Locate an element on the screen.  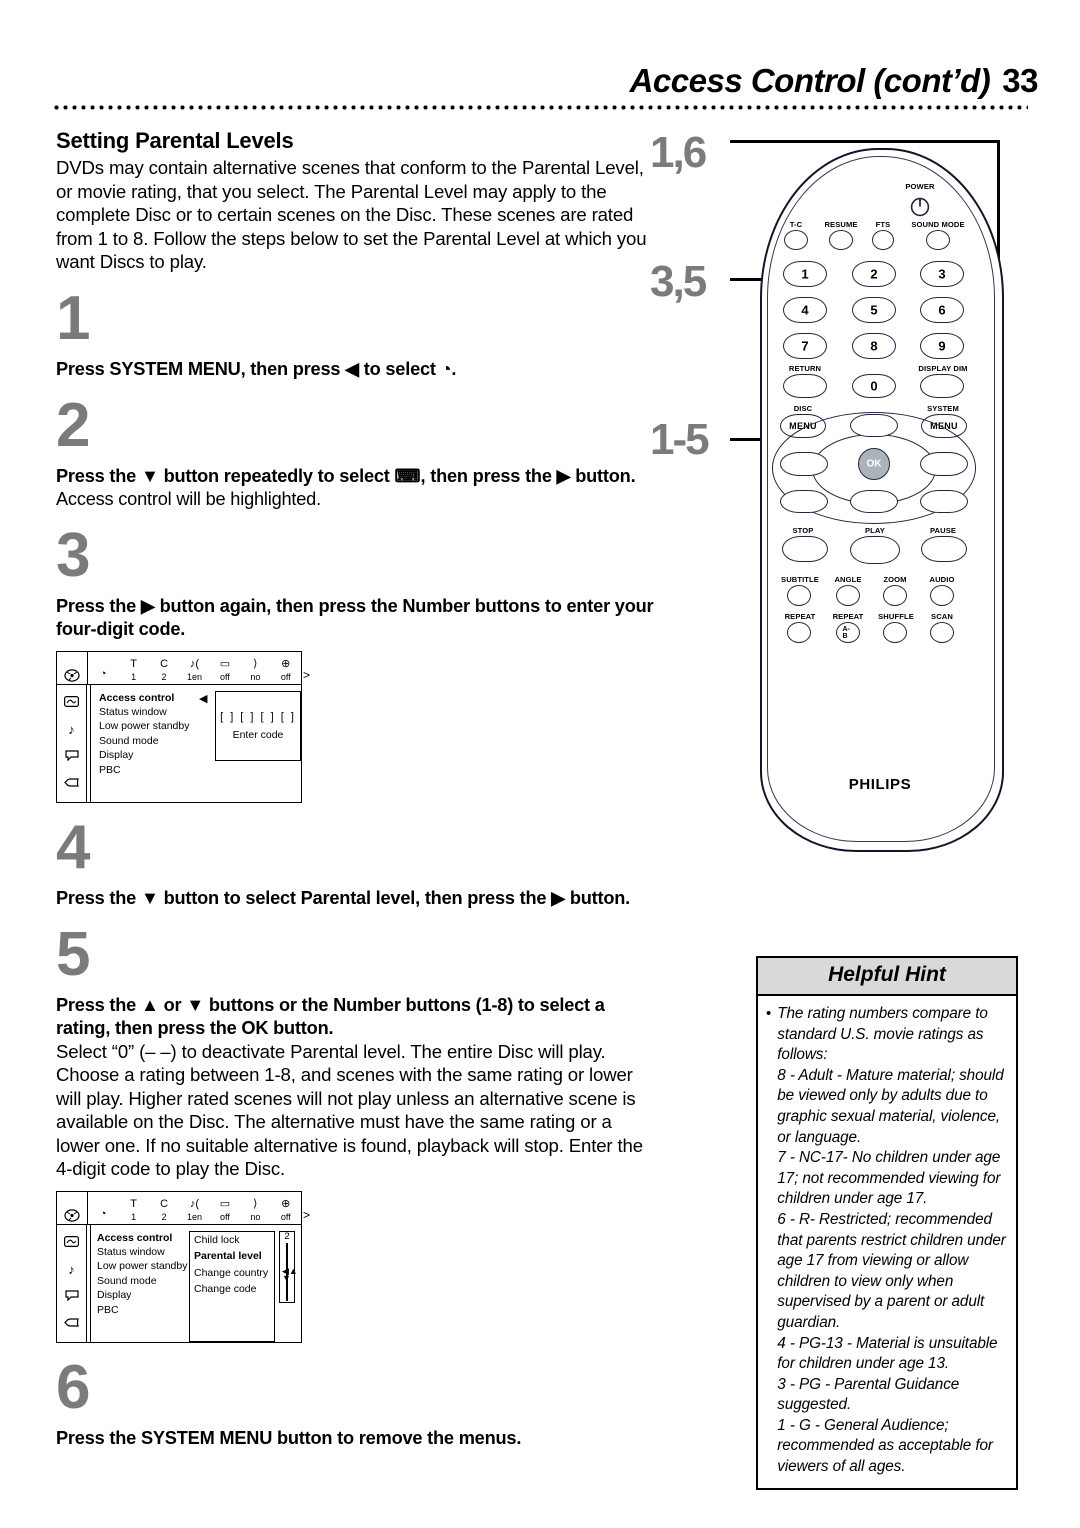
osd-menu-item-display: Display is located at coordinates (149, 755).